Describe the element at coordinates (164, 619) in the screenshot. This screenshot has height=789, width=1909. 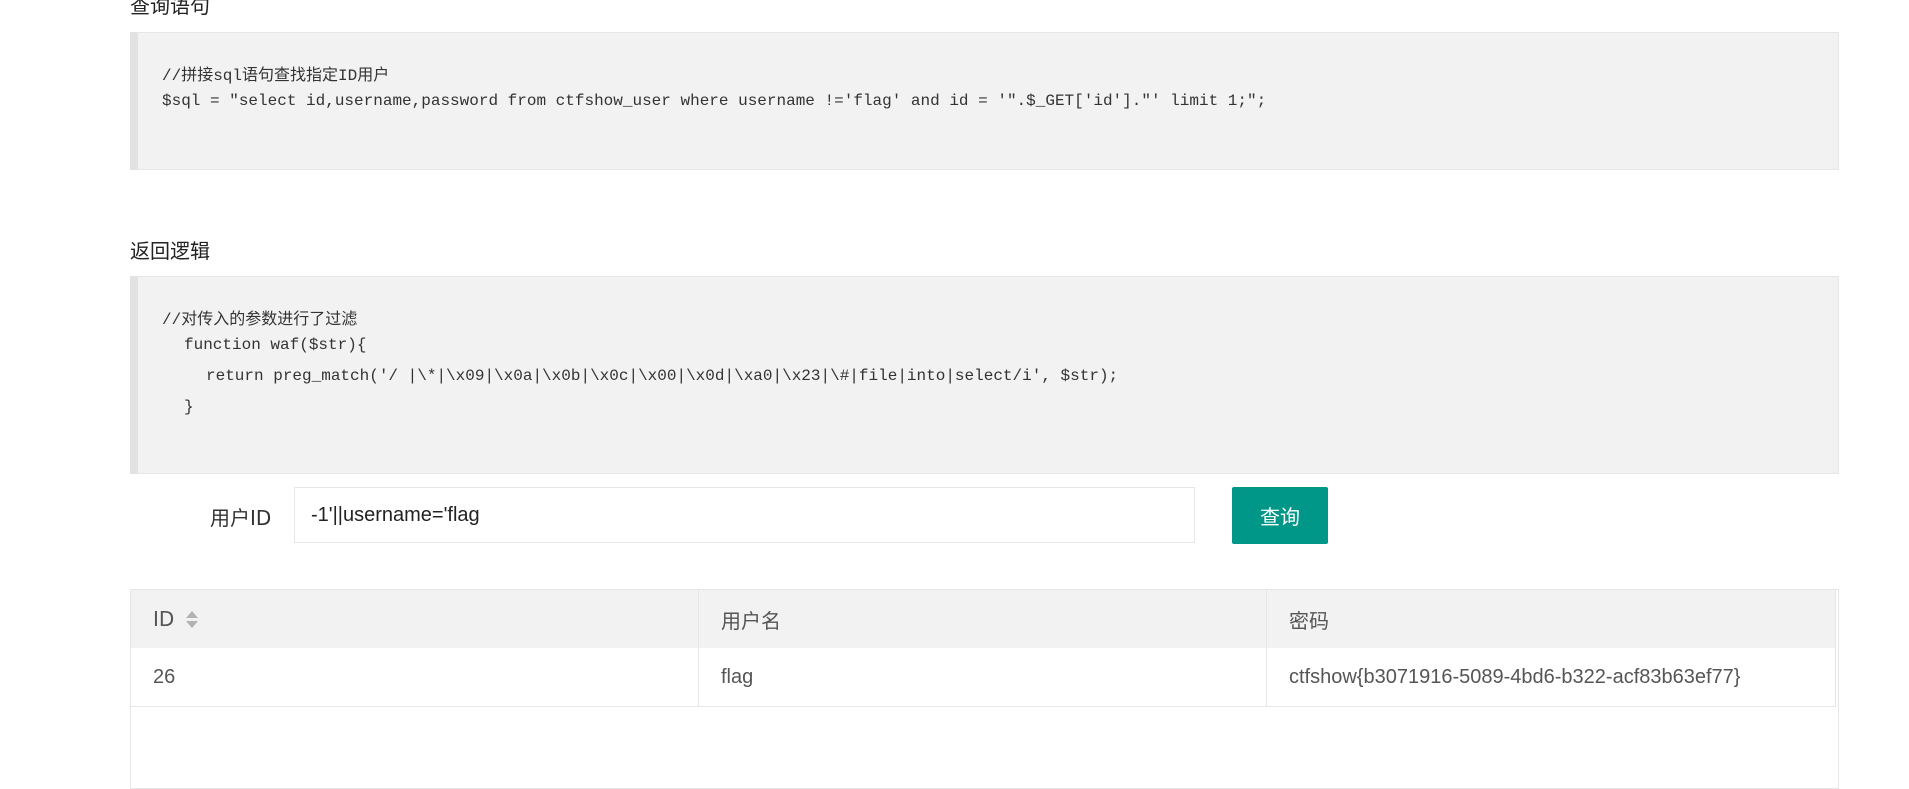
I see `column-header-label: ID` at that location.